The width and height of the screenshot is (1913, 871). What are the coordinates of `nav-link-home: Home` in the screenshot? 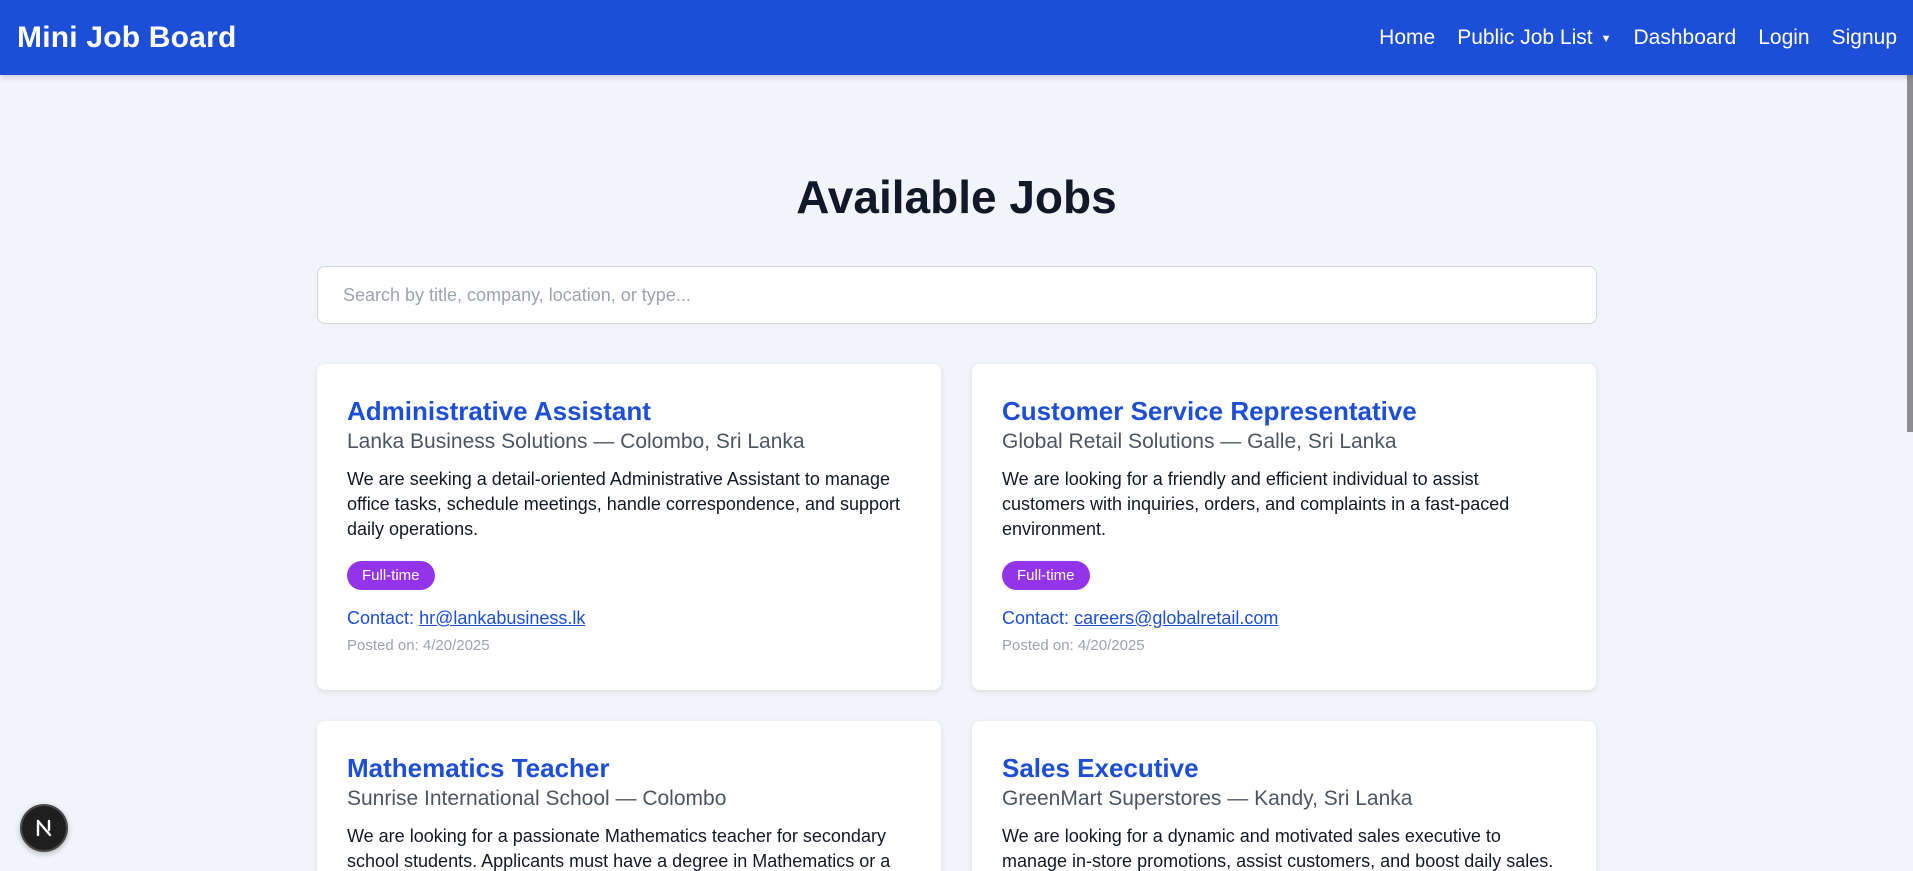 It's located at (1407, 38).